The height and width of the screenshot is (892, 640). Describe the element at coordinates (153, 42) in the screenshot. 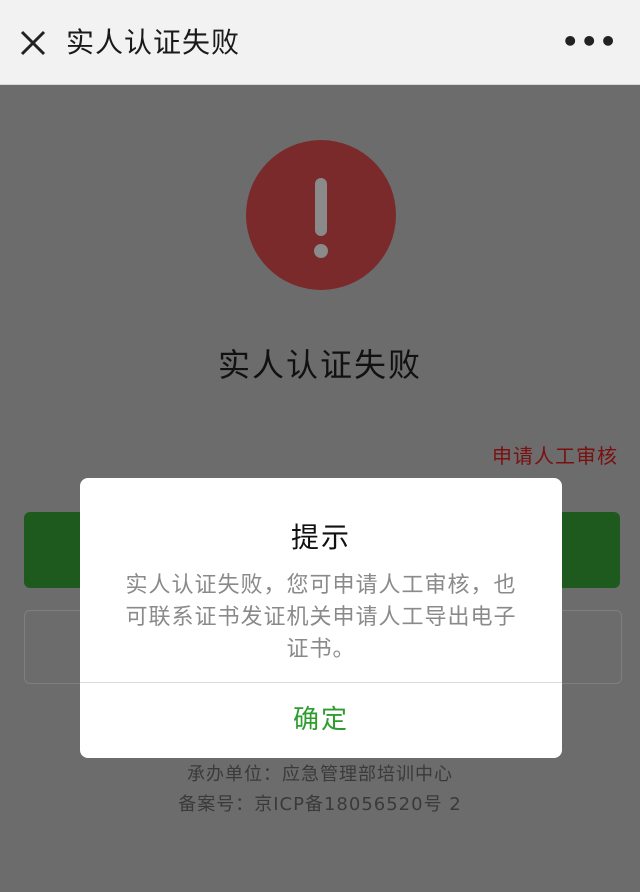

I see `page-title: 实人认证失败` at that location.